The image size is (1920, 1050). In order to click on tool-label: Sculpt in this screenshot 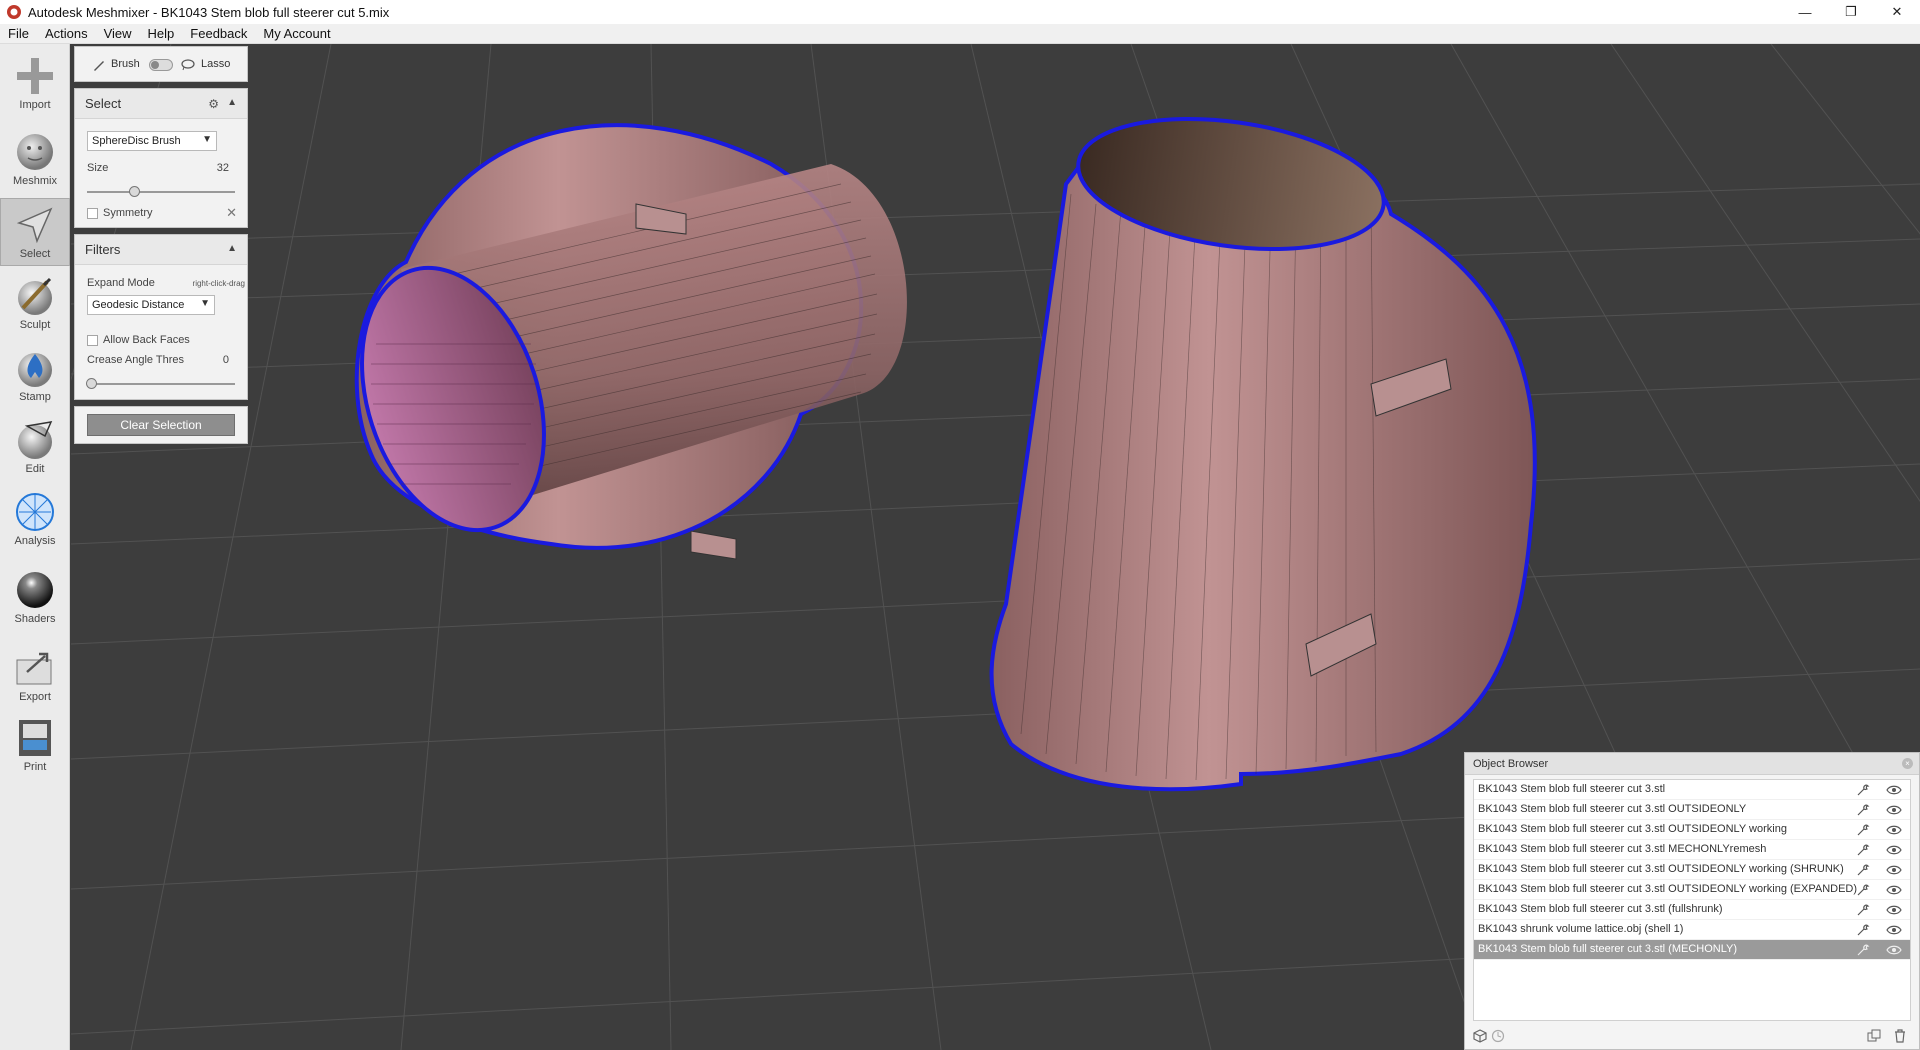, I will do `click(35, 325)`.